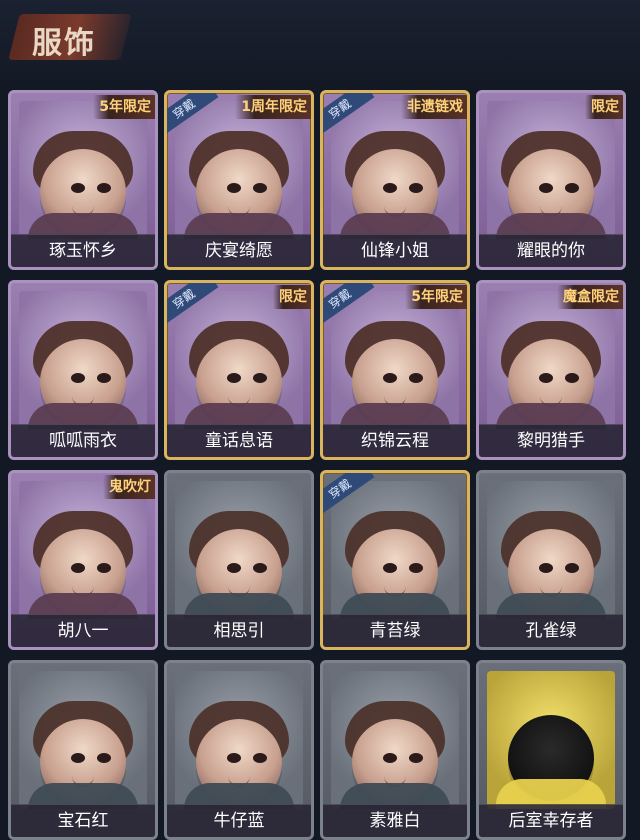  I want to click on outfit-card: 穿戴 限定 童话息语, so click(239, 370).